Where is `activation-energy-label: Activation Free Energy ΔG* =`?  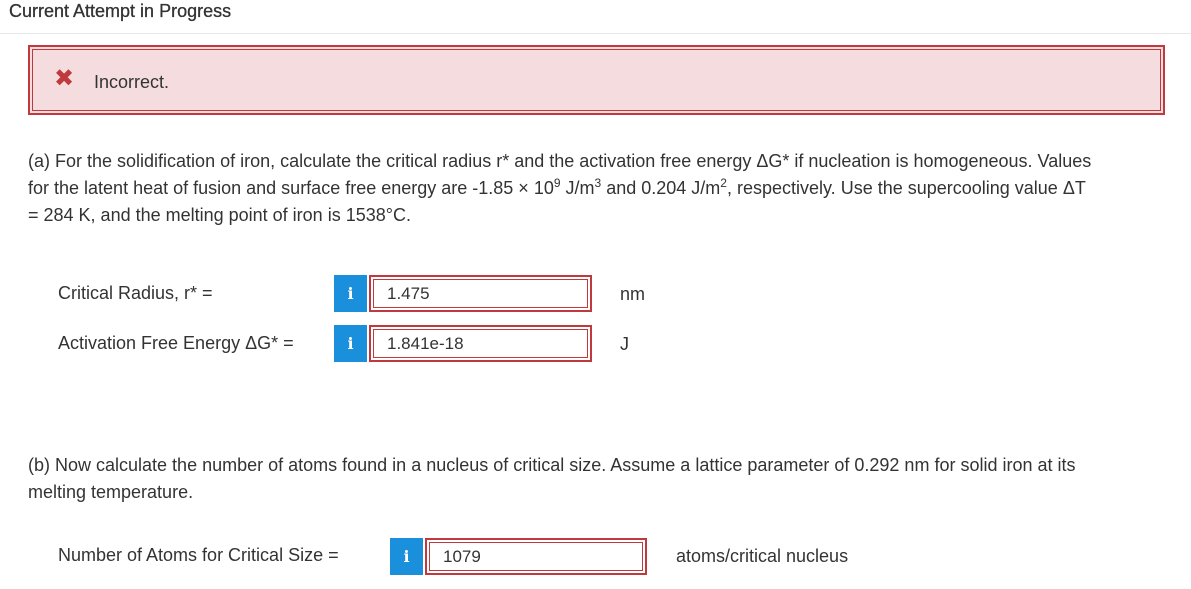
activation-energy-label: Activation Free Energy ΔG* = is located at coordinates (176, 343).